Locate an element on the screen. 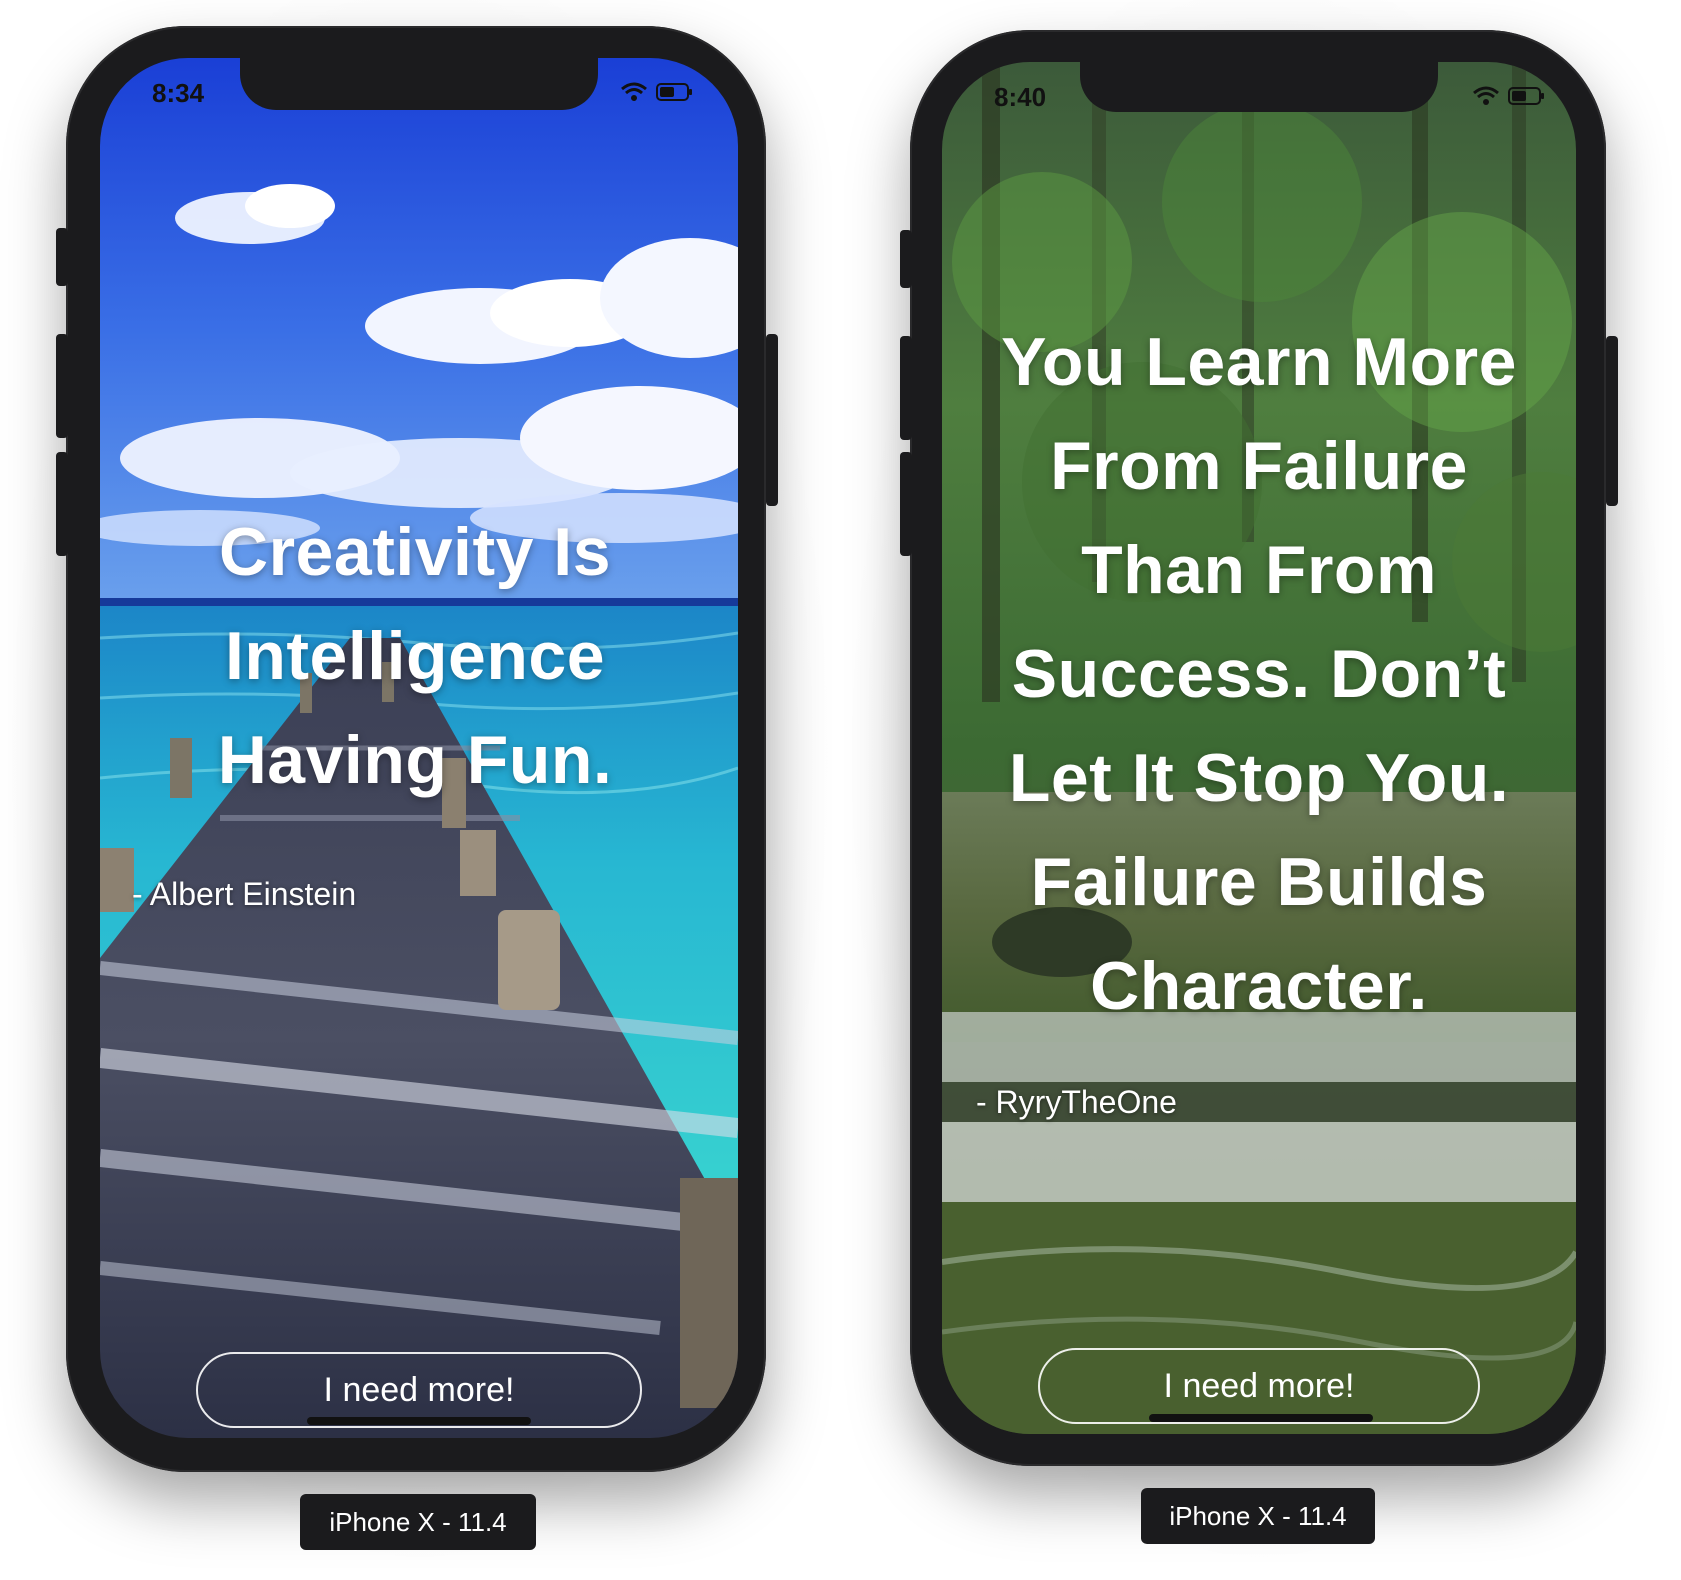 The height and width of the screenshot is (1580, 1681). volume-up-left is located at coordinates (62, 386).